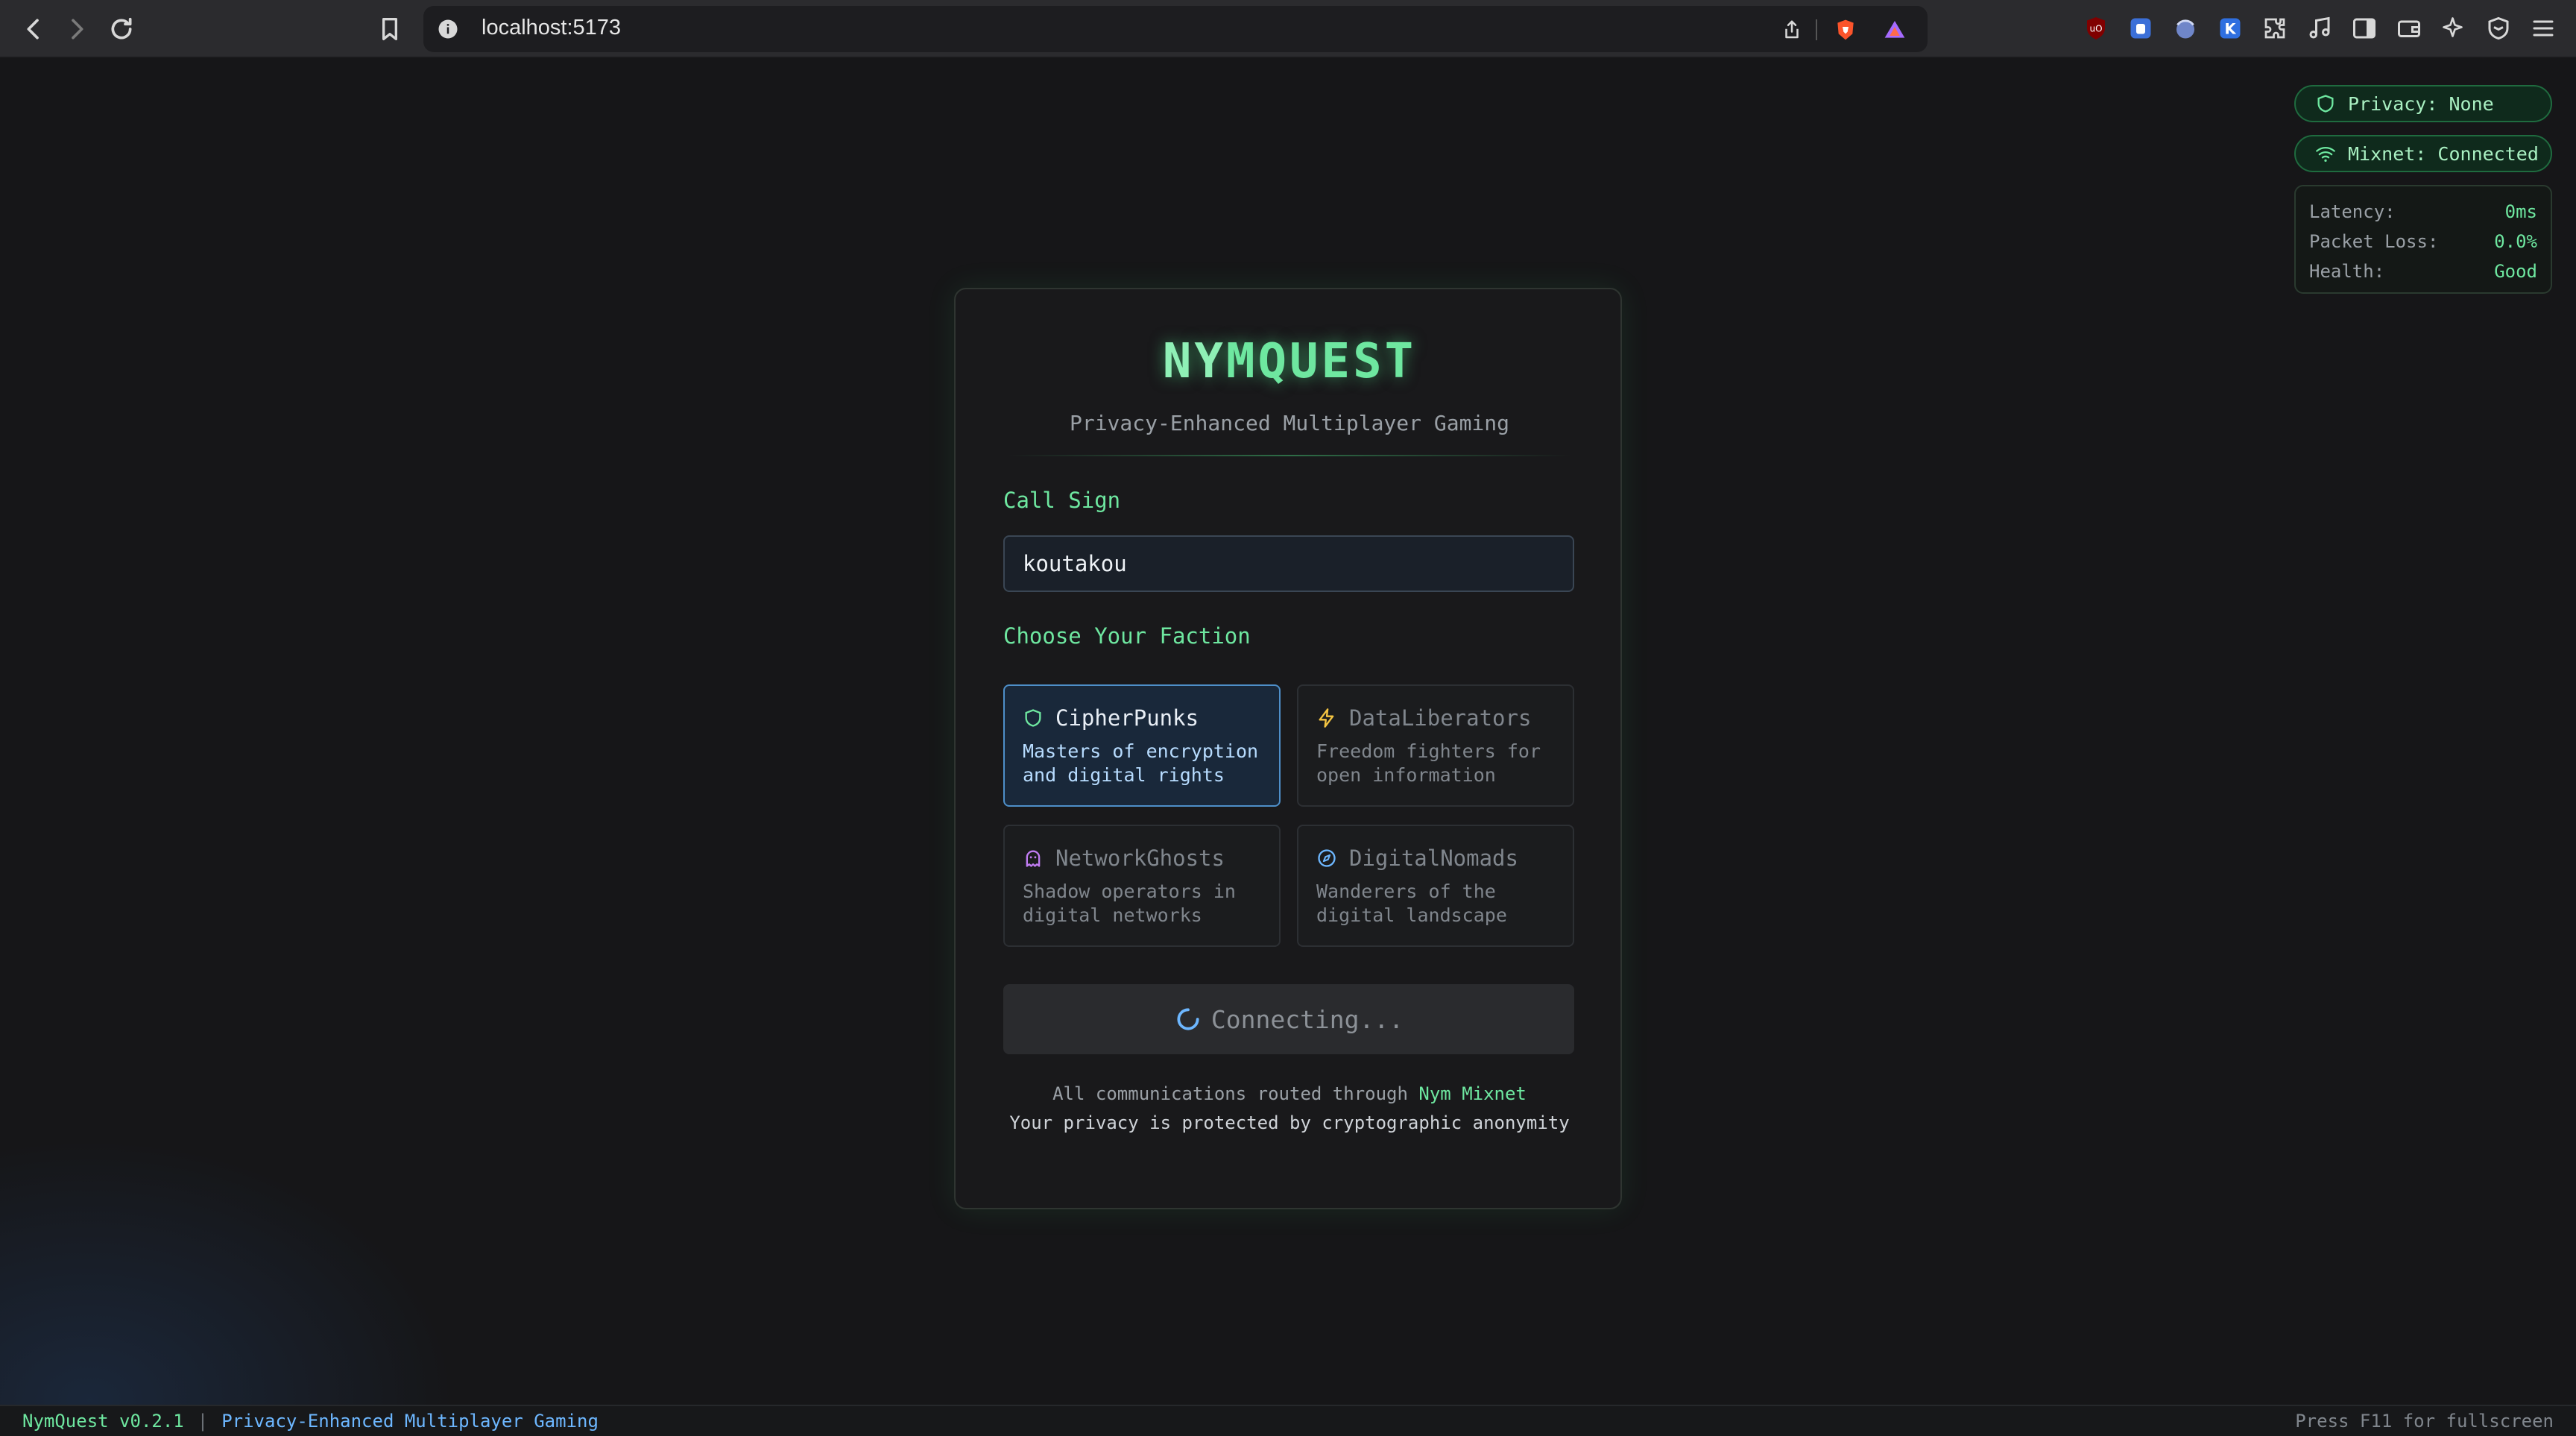  What do you see at coordinates (1428, 763) in the screenshot?
I see `faction-description: Freedom fighters for open information` at bounding box center [1428, 763].